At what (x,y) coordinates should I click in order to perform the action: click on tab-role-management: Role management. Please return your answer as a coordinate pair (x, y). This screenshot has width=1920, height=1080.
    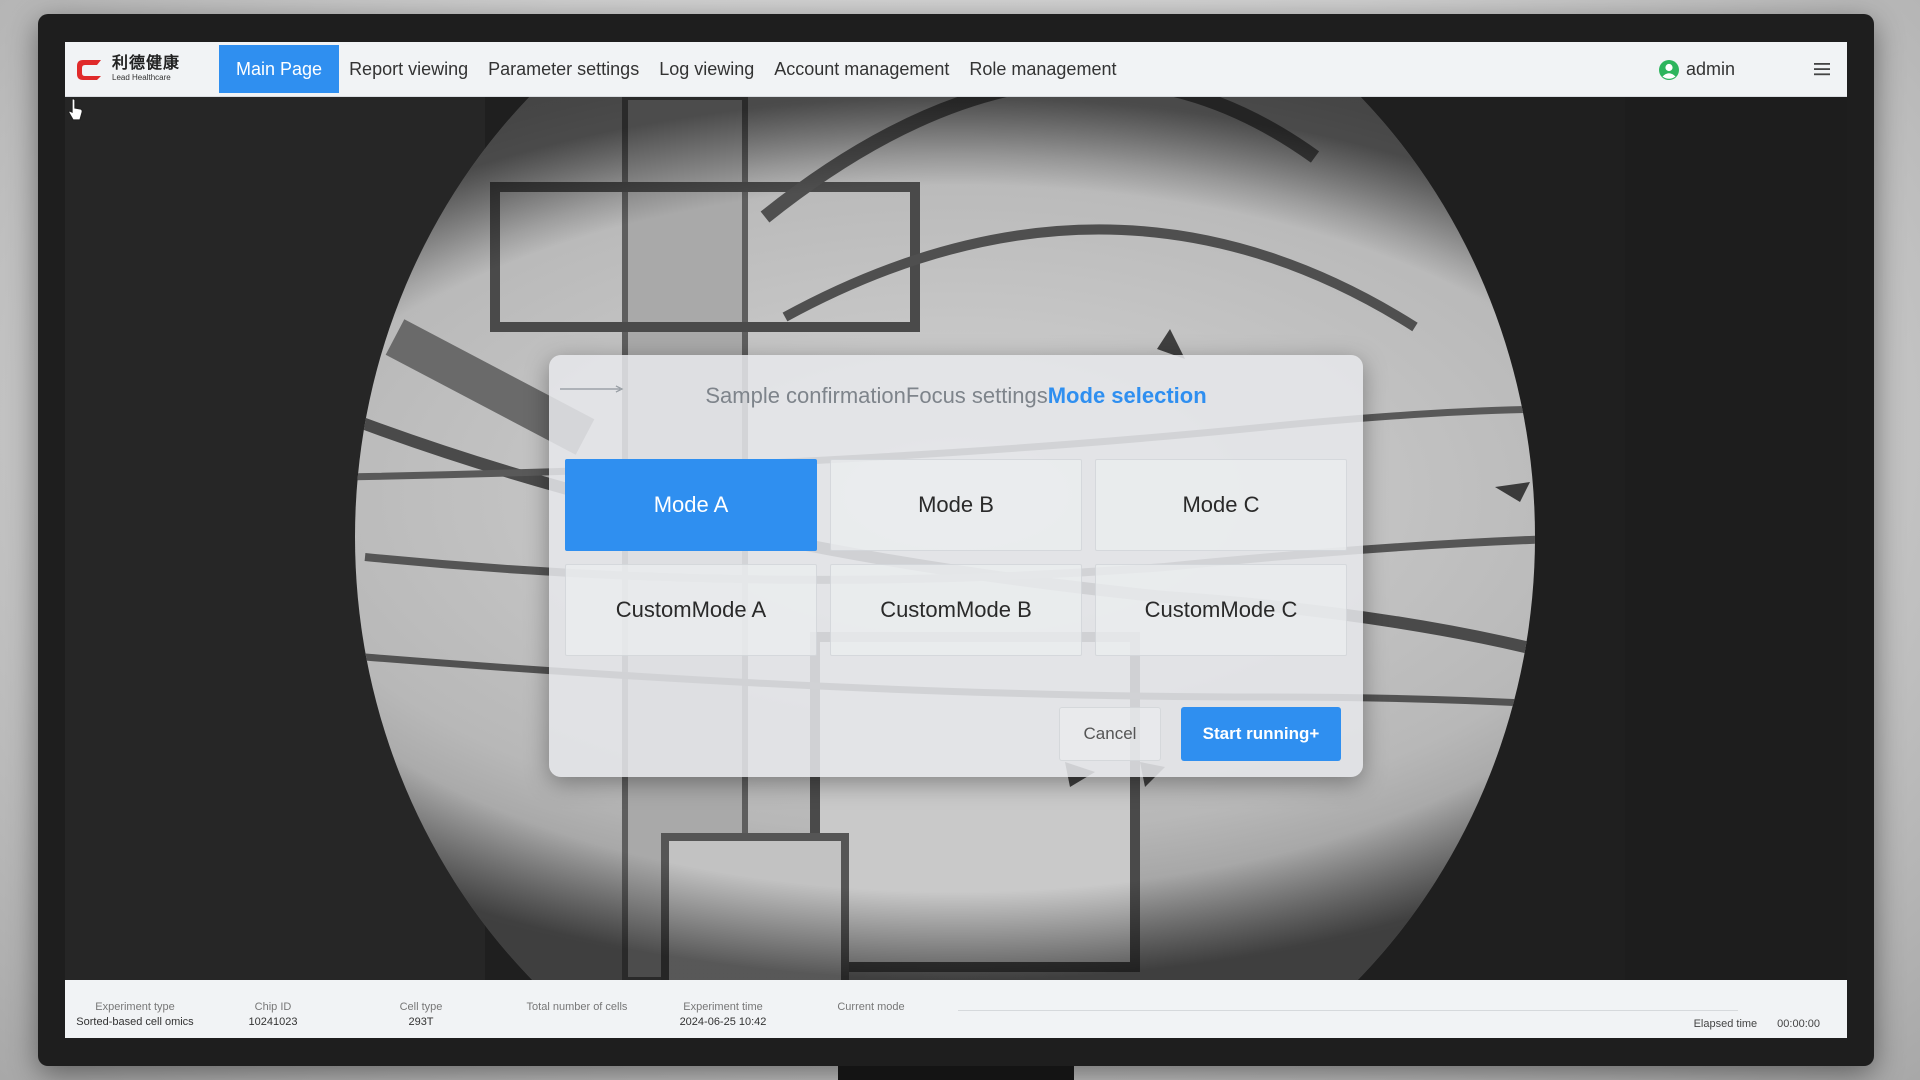
    Looking at the image, I should click on (1042, 69).